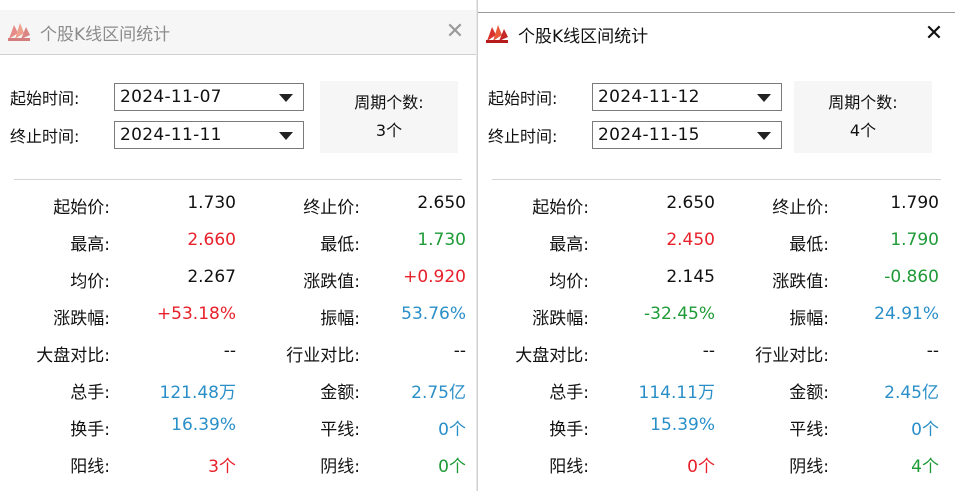 This screenshot has height=491, width=955. I want to click on start-date-row: 起始时间: 2024-11-12, so click(635, 97).